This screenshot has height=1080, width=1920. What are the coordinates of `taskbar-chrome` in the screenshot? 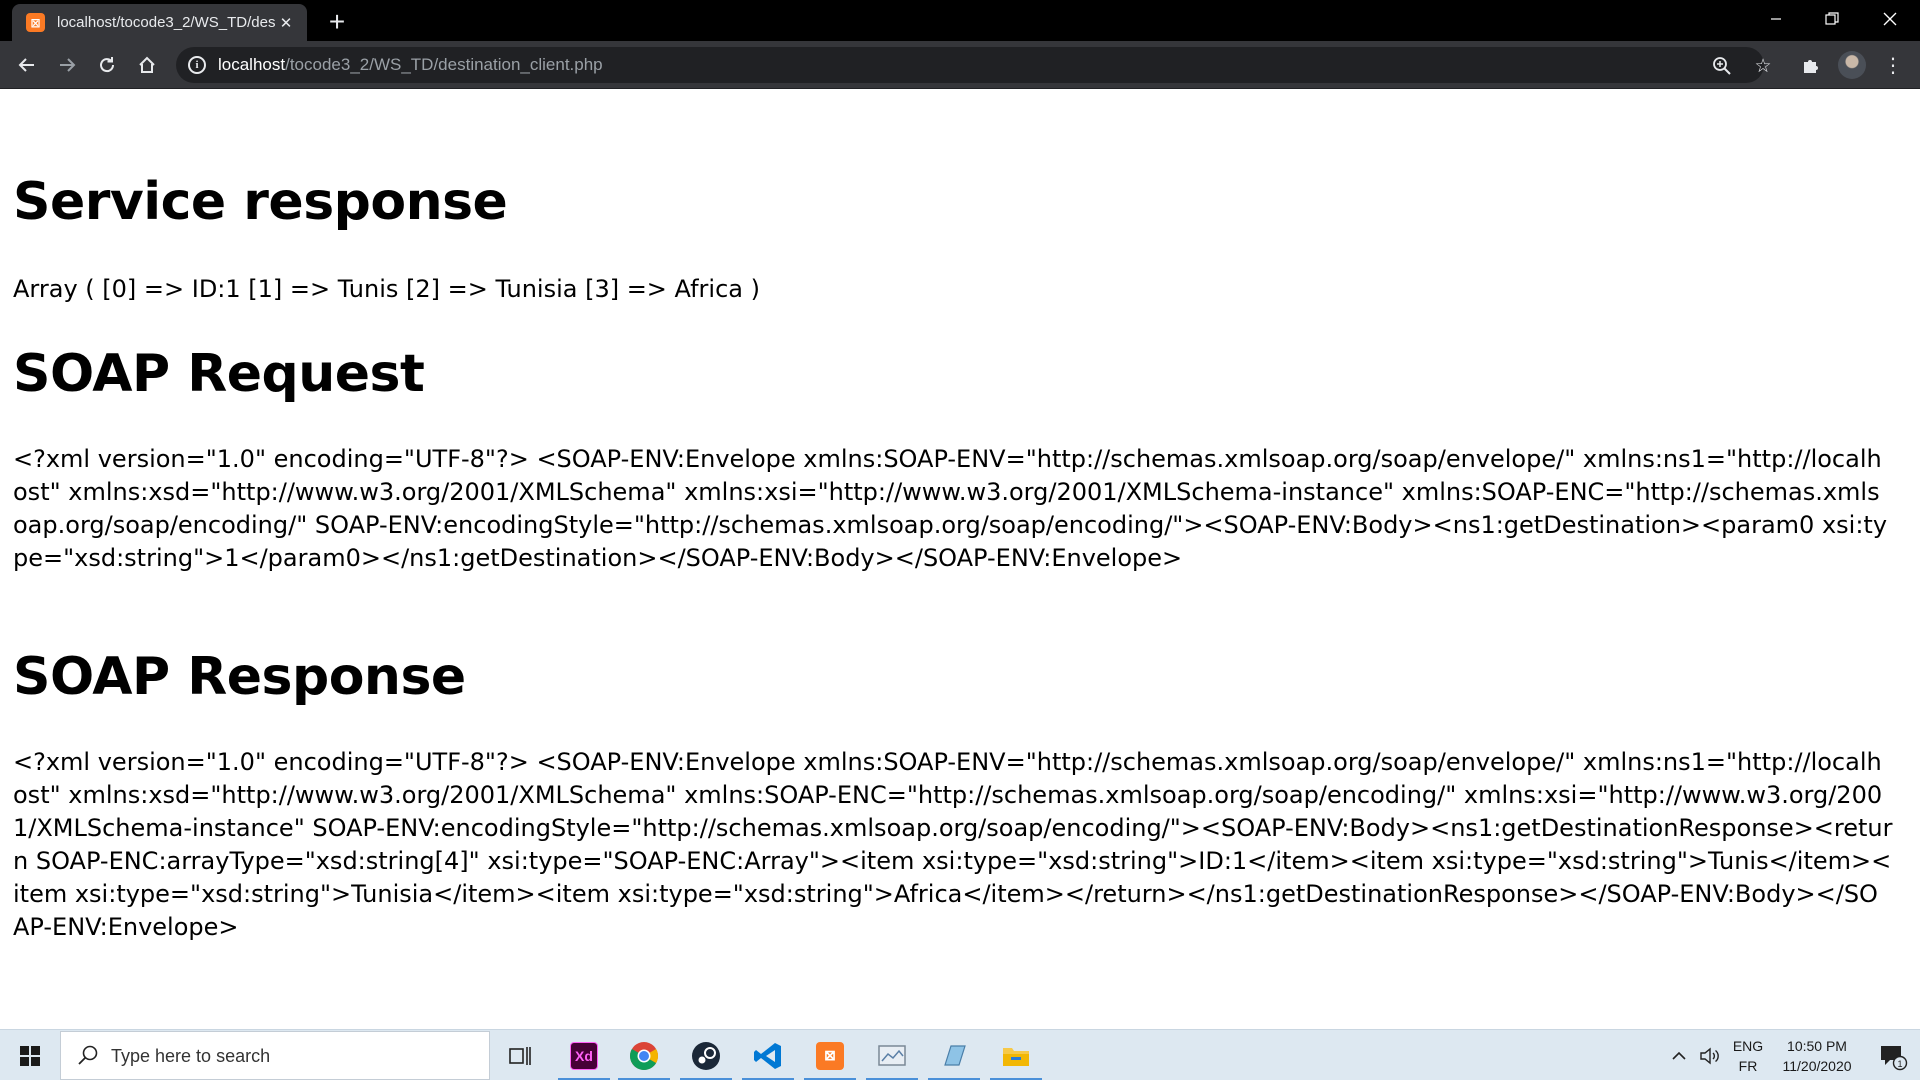 It's located at (644, 1055).